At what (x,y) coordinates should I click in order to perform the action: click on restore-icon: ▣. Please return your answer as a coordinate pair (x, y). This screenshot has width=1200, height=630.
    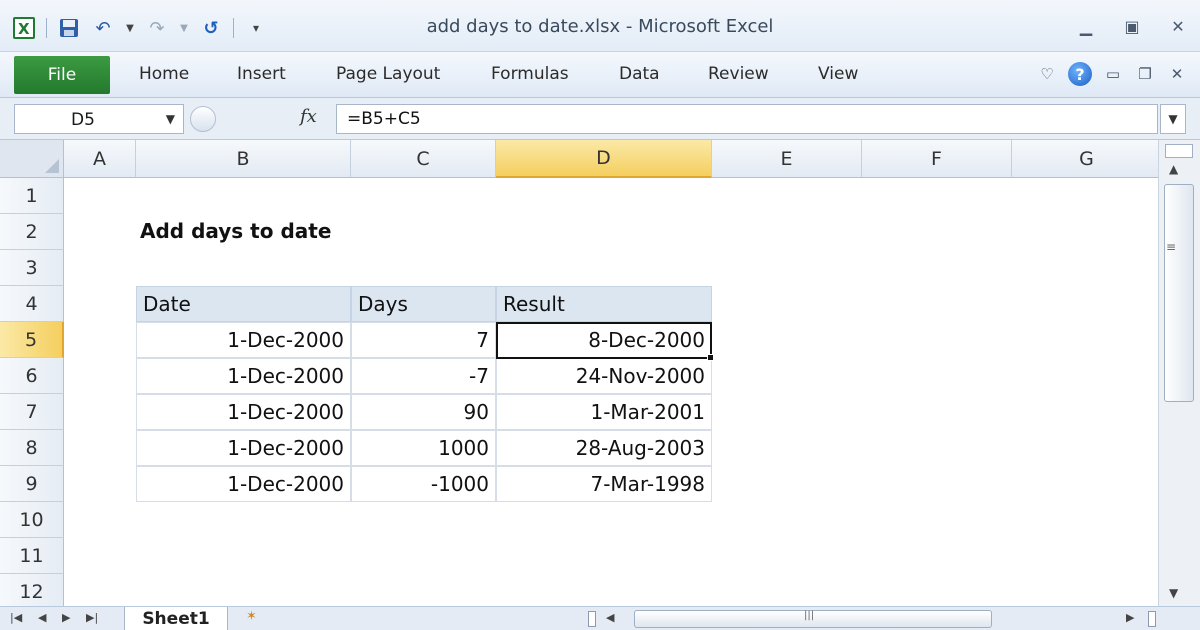
    Looking at the image, I should click on (1132, 26).